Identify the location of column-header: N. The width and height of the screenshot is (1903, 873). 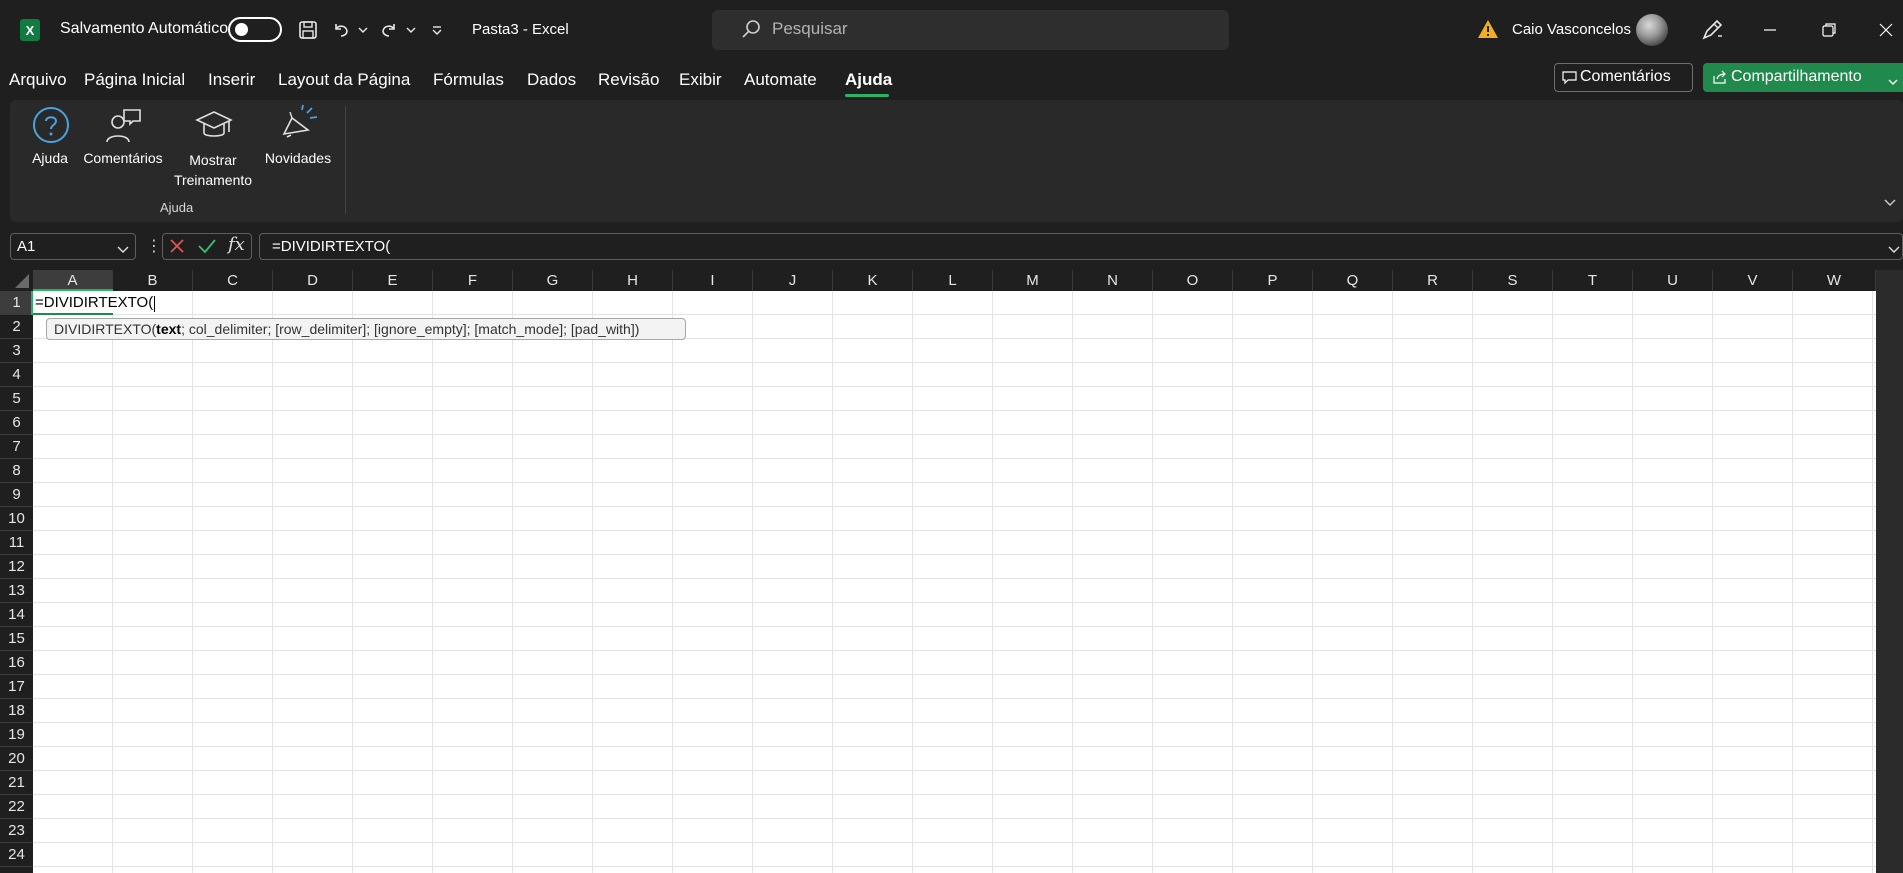
(1113, 280).